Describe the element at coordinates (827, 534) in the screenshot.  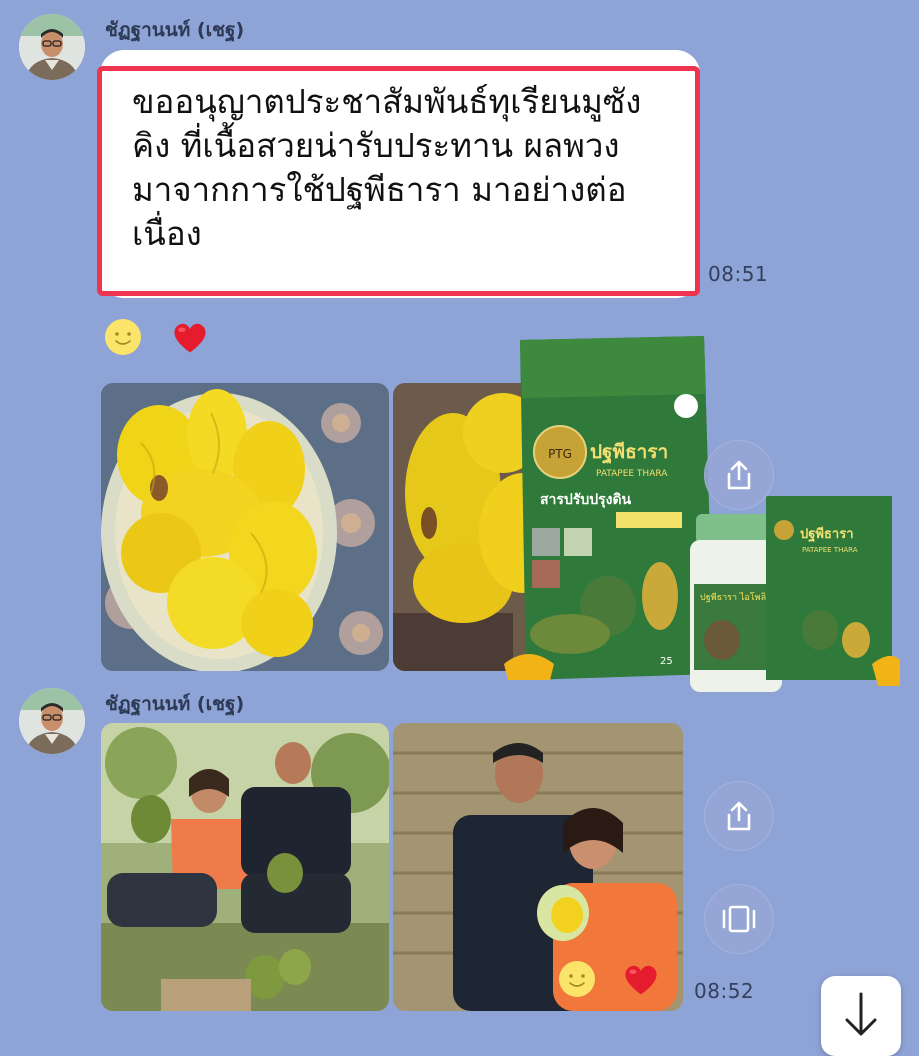
I see `box-brand: ปฐพีธารา` at that location.